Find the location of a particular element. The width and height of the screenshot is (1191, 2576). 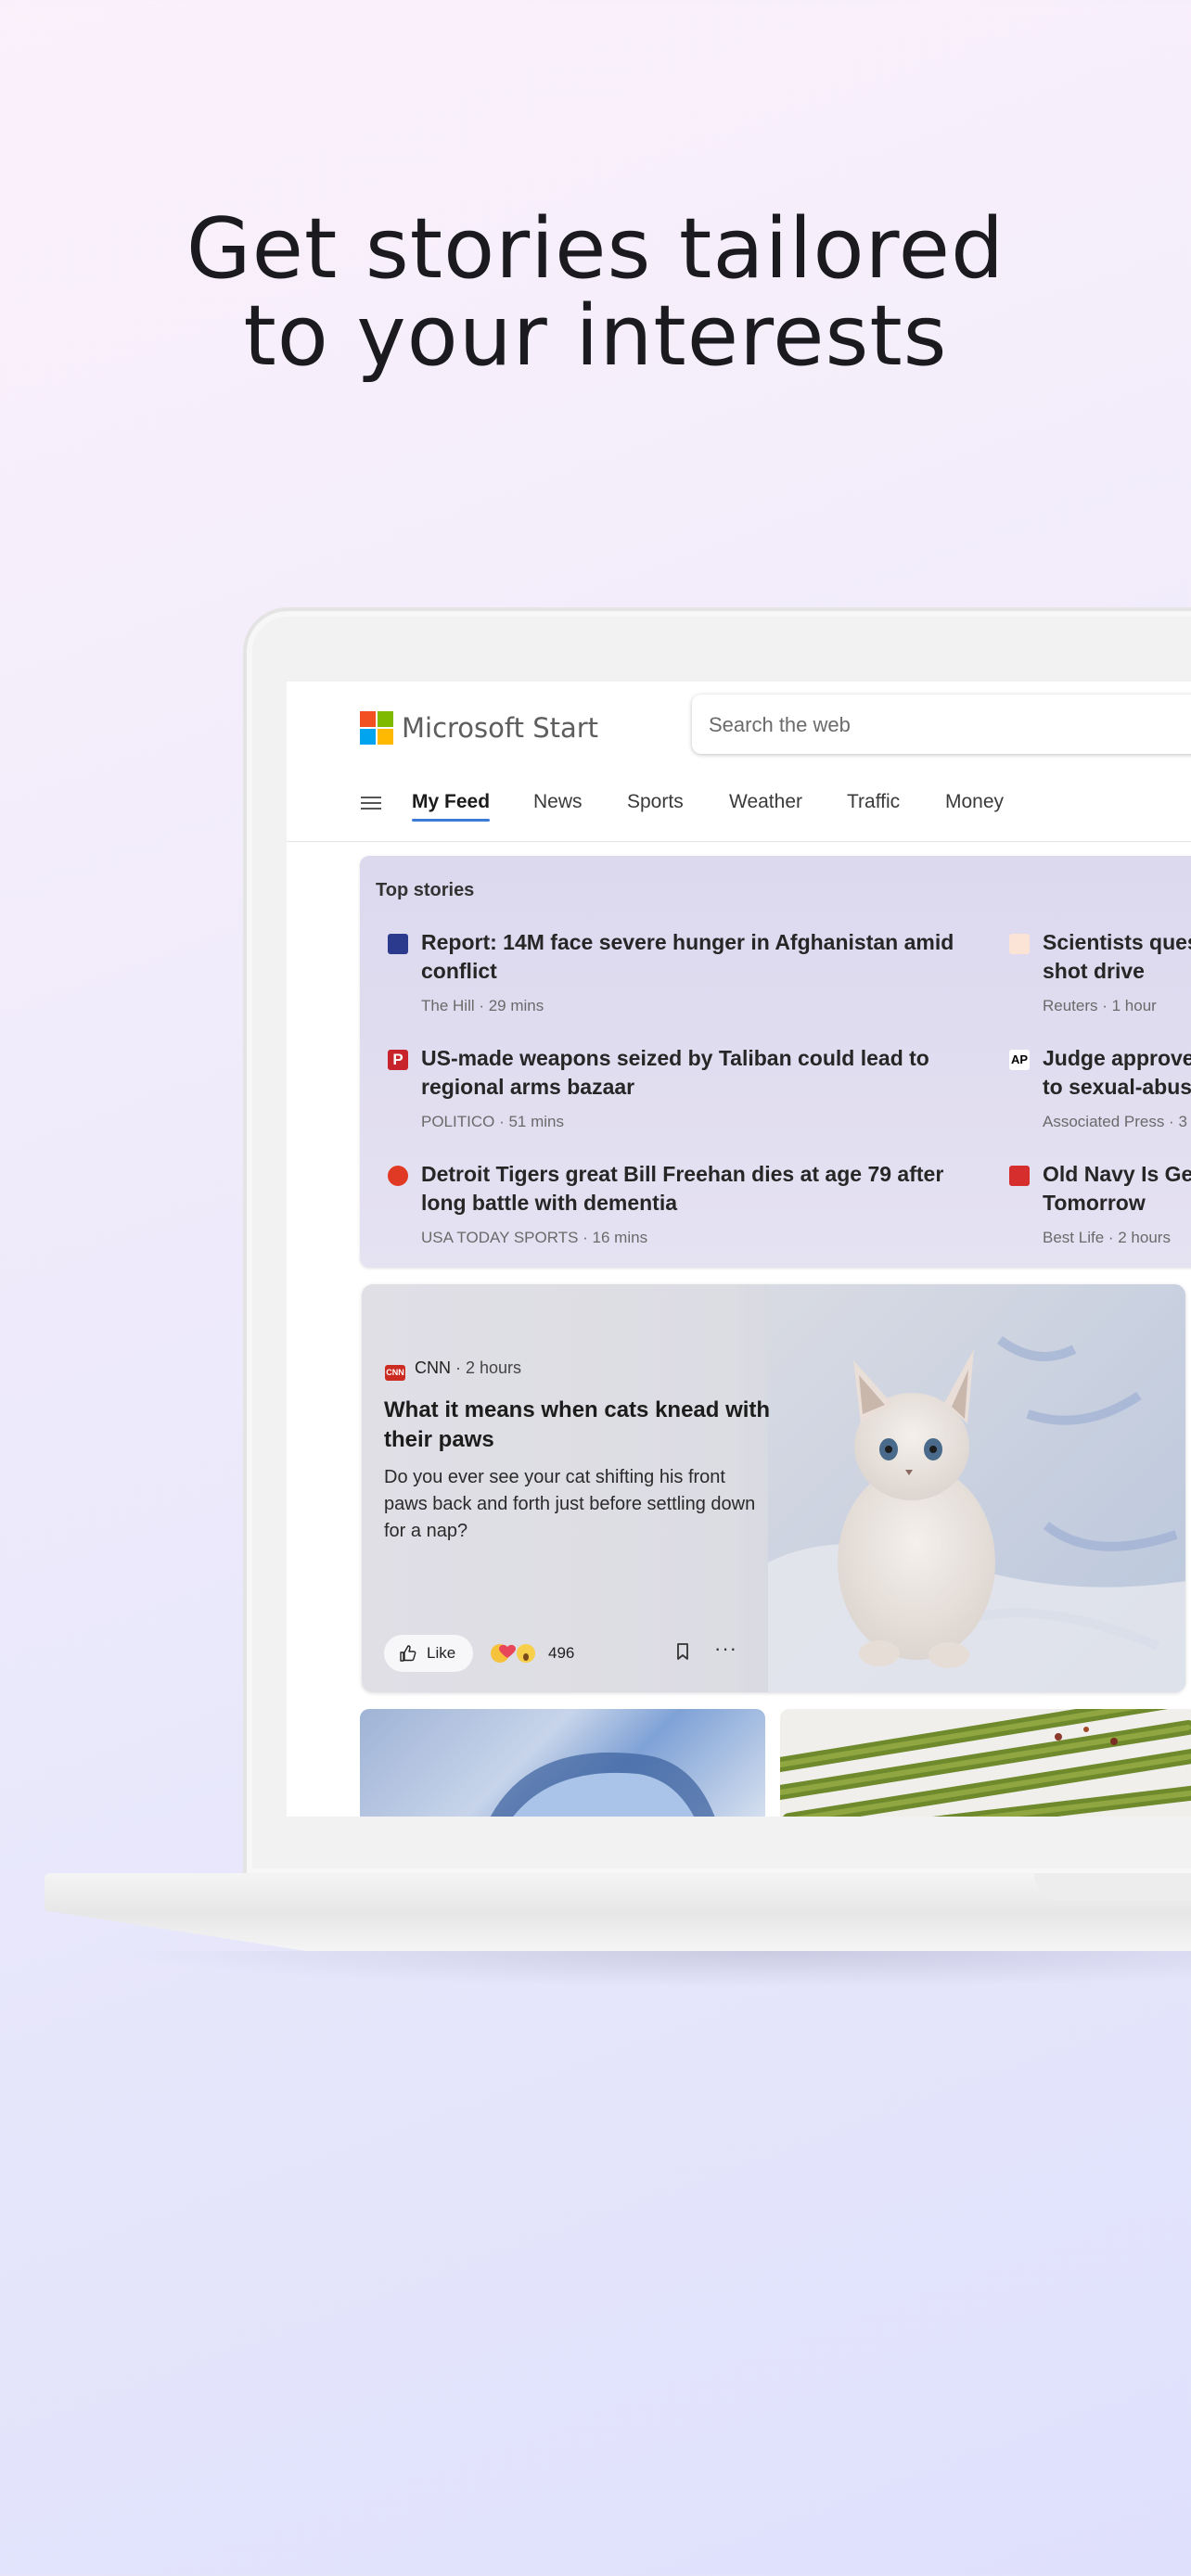

cnn-logo-icon: CNN is located at coordinates (395, 1373).